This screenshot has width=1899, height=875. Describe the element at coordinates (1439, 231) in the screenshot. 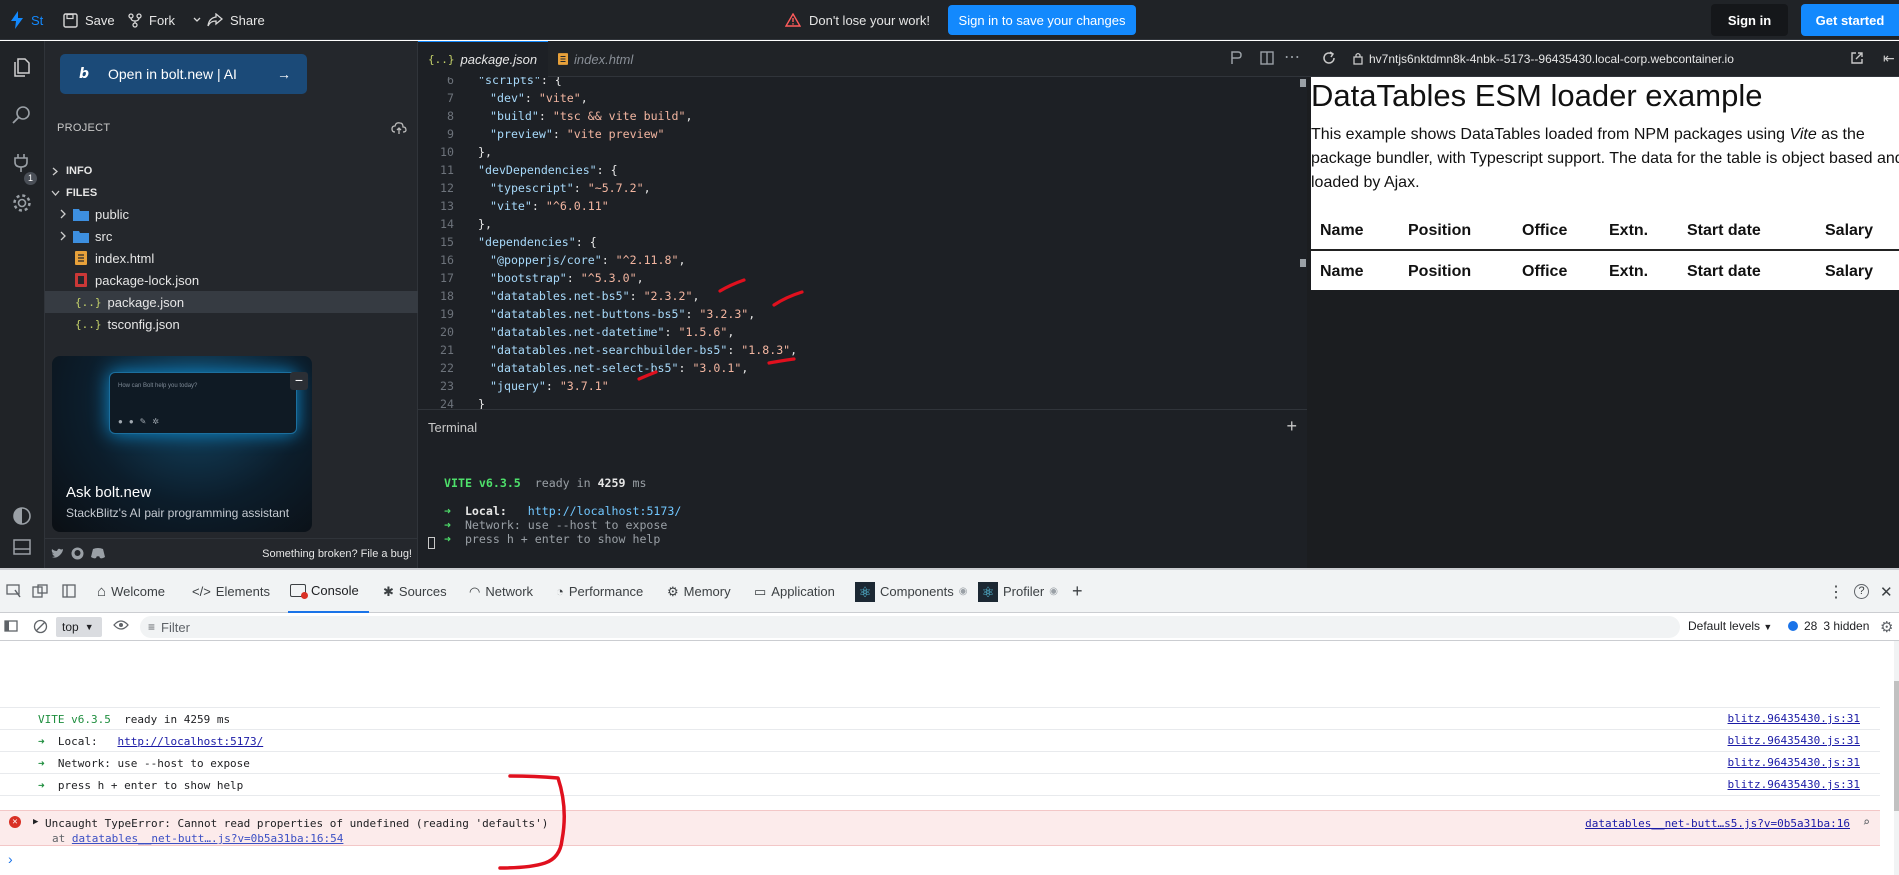

I see `column-header: Position` at that location.